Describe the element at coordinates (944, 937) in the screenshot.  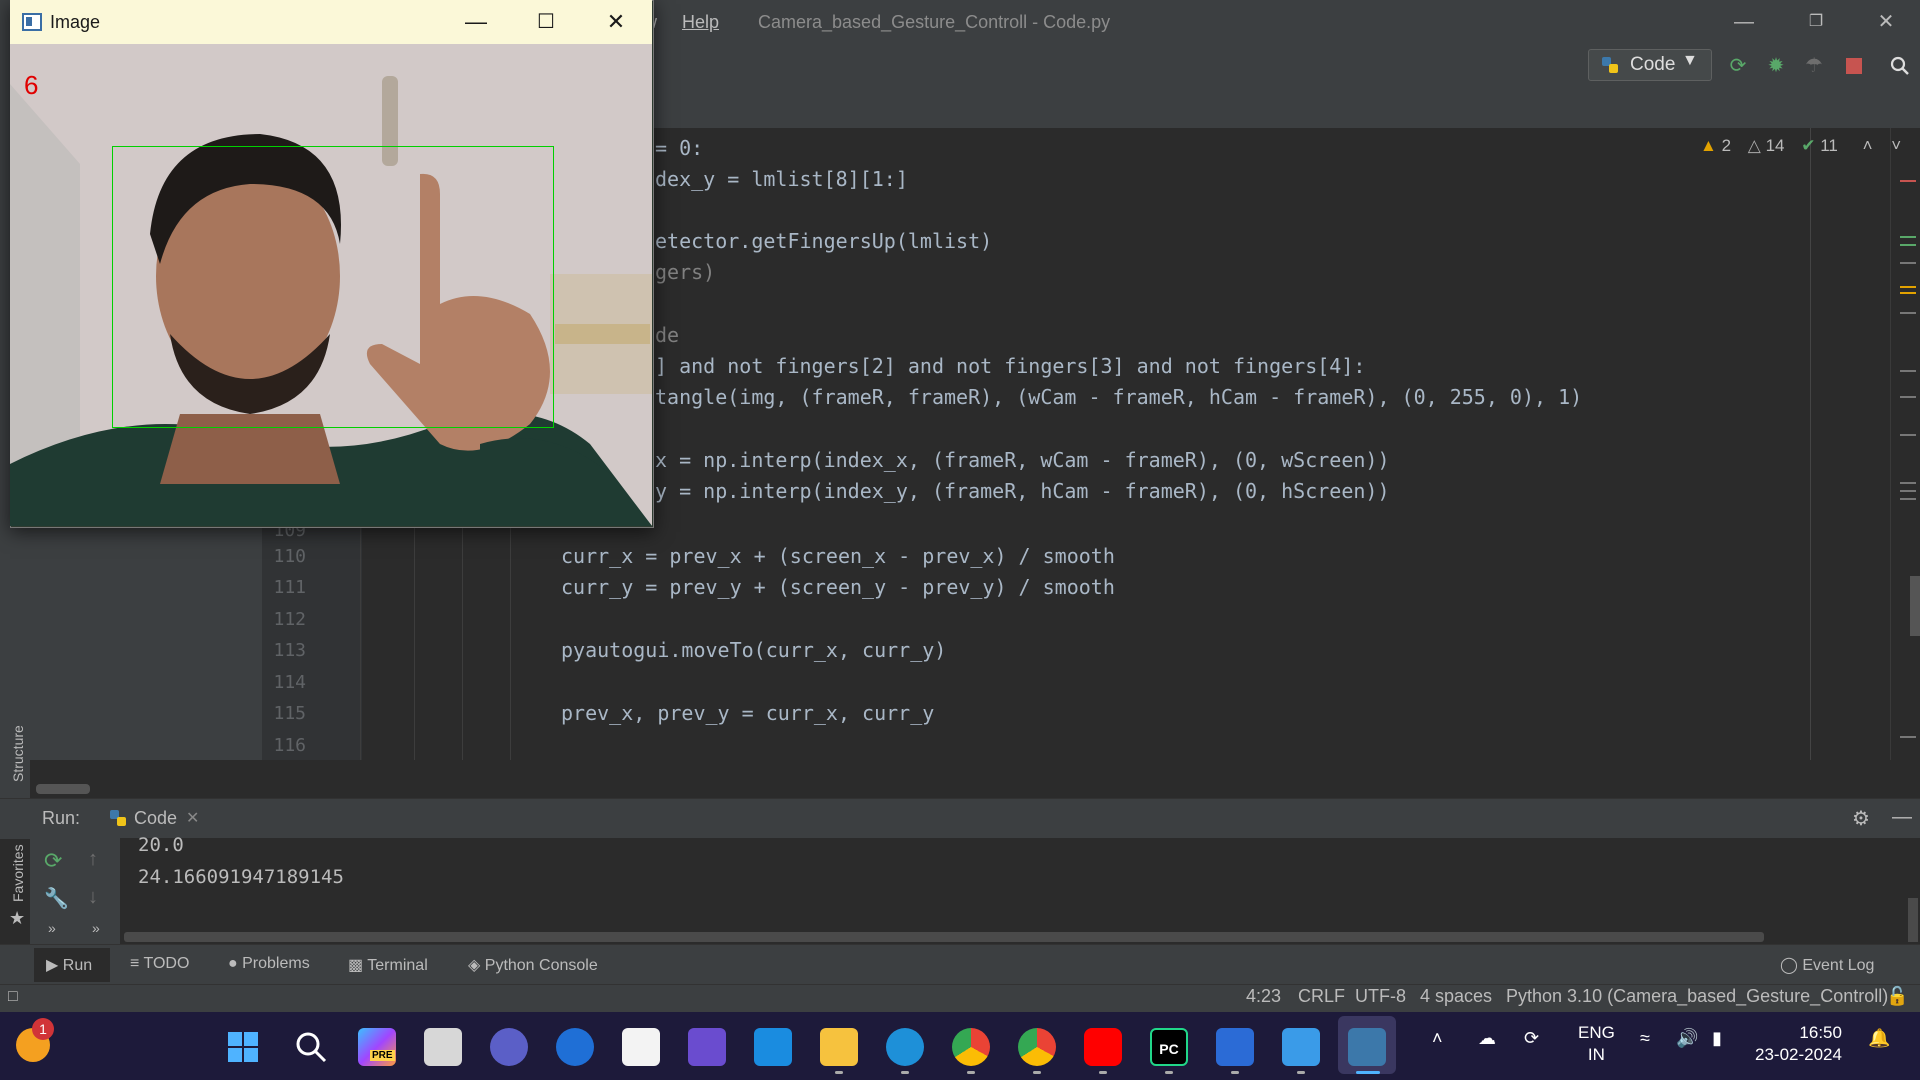
I see `console-horizontal-scrollbar` at that location.